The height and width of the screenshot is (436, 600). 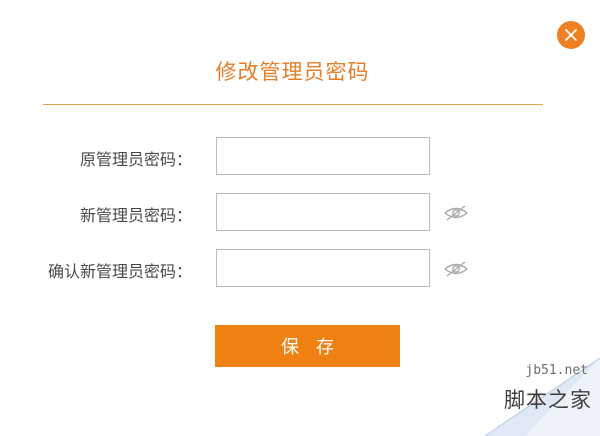 I want to click on new-password-label: 新管理员密码：, so click(x=135, y=215).